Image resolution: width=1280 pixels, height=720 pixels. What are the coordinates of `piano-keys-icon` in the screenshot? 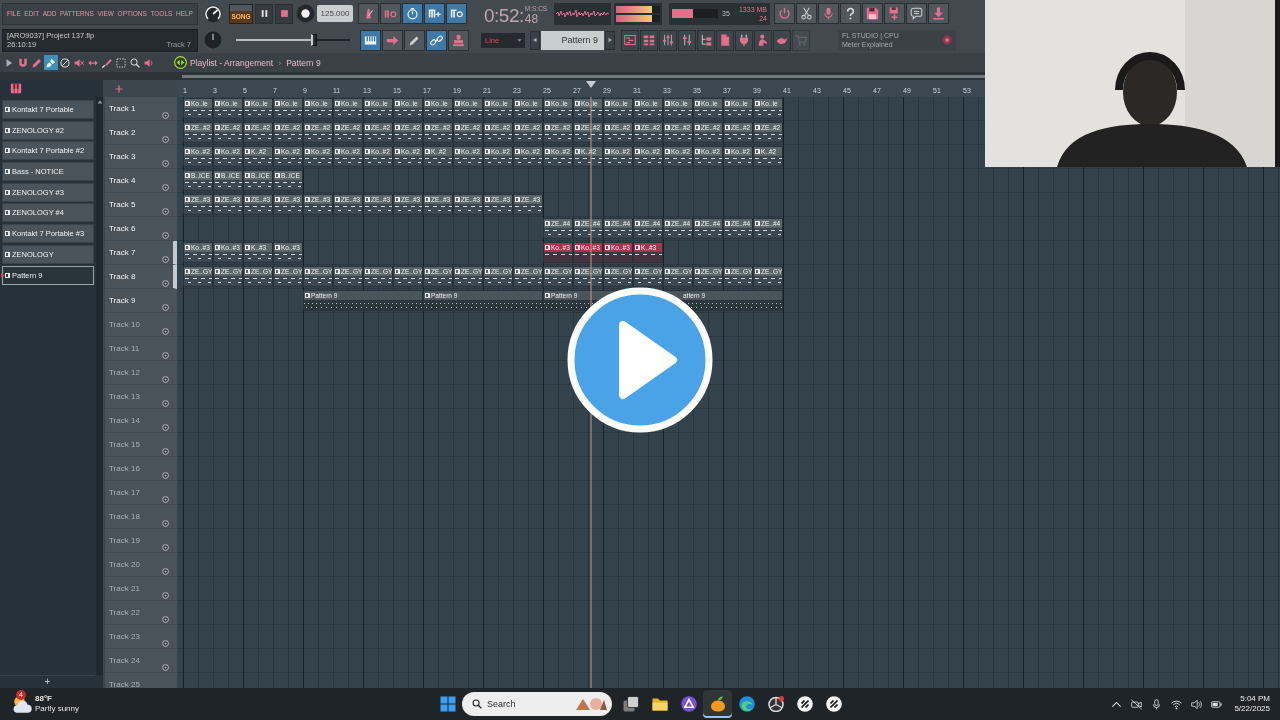 It's located at (16, 88).